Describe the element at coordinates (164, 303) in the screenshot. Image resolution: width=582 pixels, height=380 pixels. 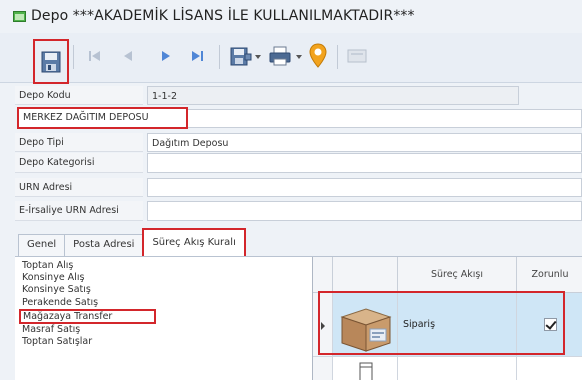
I see `list-item: Perakende Satış` at that location.